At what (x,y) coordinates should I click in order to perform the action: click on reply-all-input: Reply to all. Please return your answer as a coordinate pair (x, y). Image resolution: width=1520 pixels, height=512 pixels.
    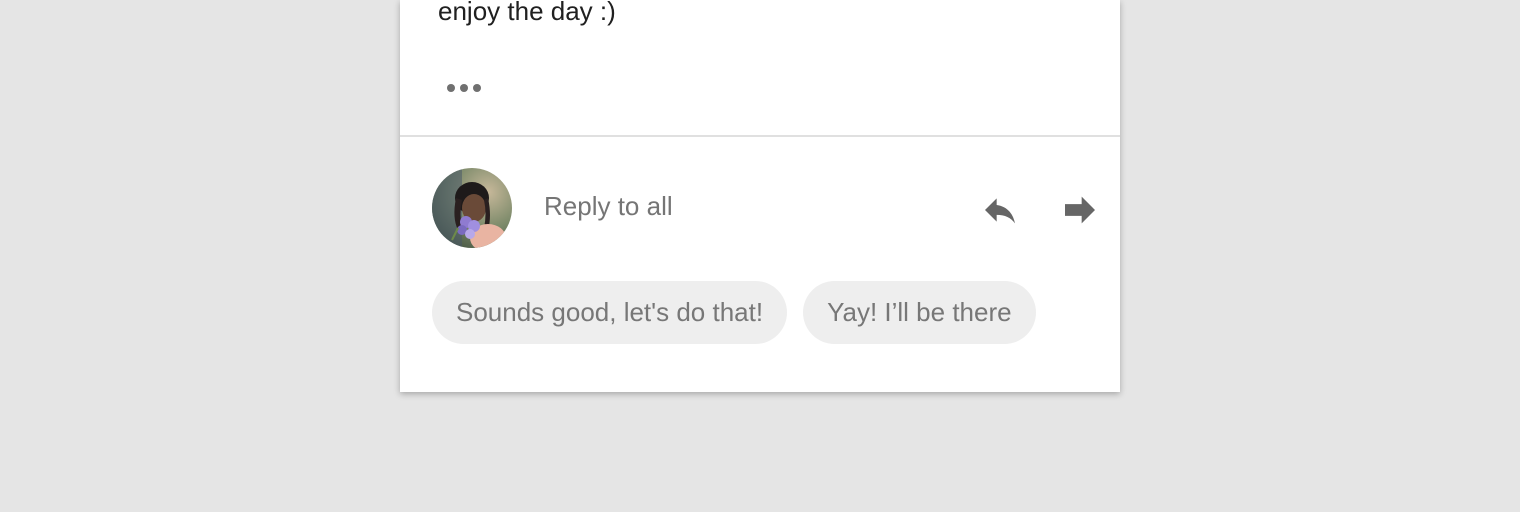
    Looking at the image, I should click on (608, 206).